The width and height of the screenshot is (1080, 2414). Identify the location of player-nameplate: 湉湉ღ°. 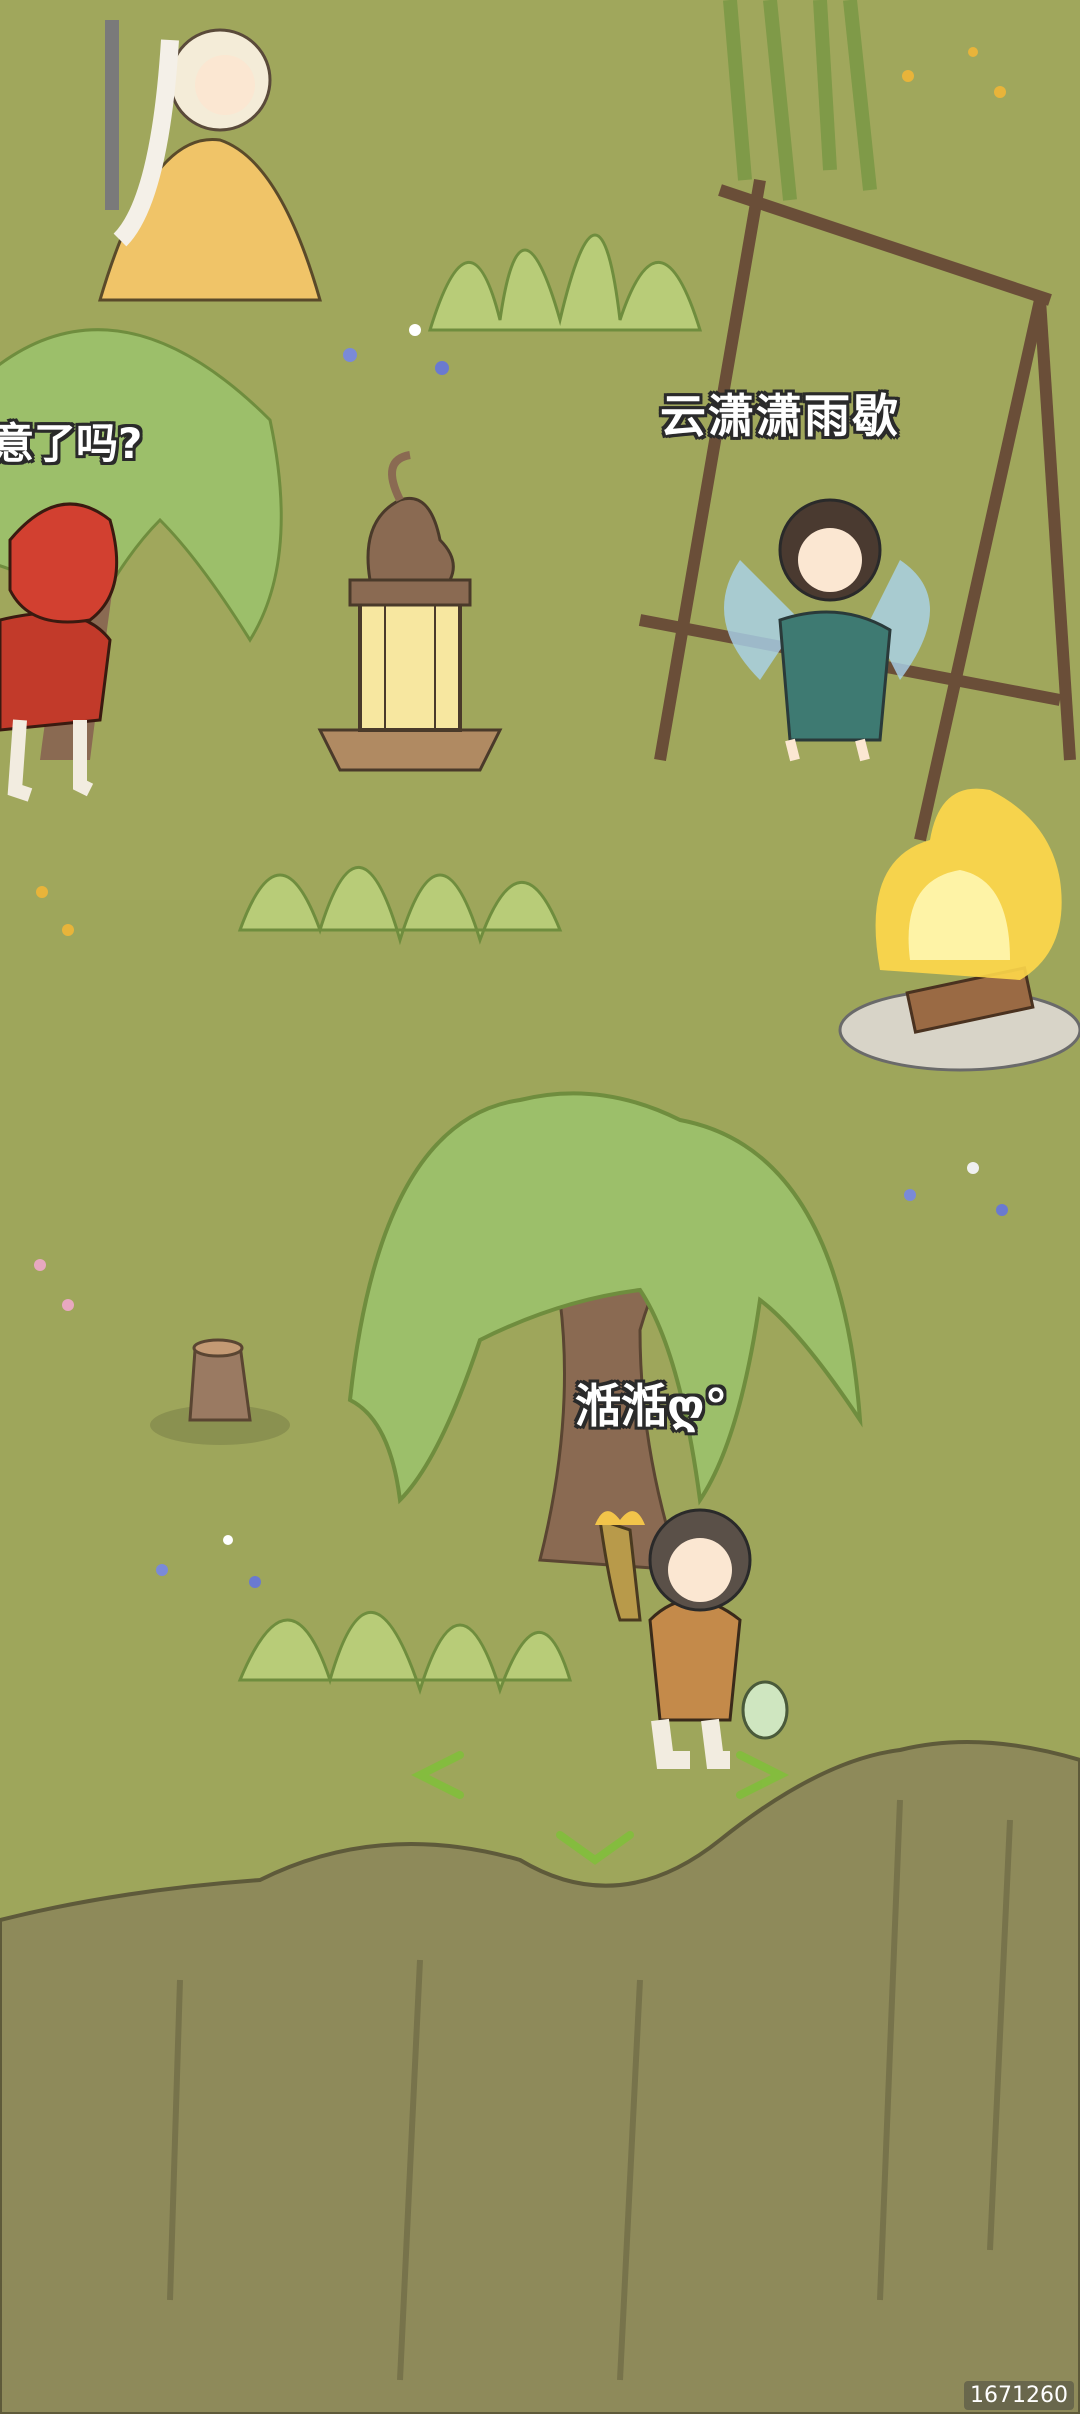
(651, 1406).